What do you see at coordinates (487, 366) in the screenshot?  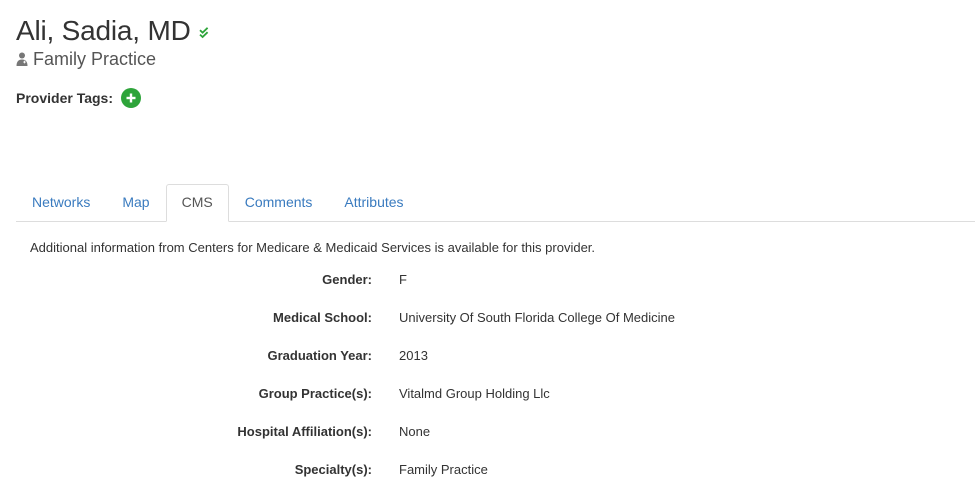 I see `detail-row-graduation-year: Graduation Year: 2013` at bounding box center [487, 366].